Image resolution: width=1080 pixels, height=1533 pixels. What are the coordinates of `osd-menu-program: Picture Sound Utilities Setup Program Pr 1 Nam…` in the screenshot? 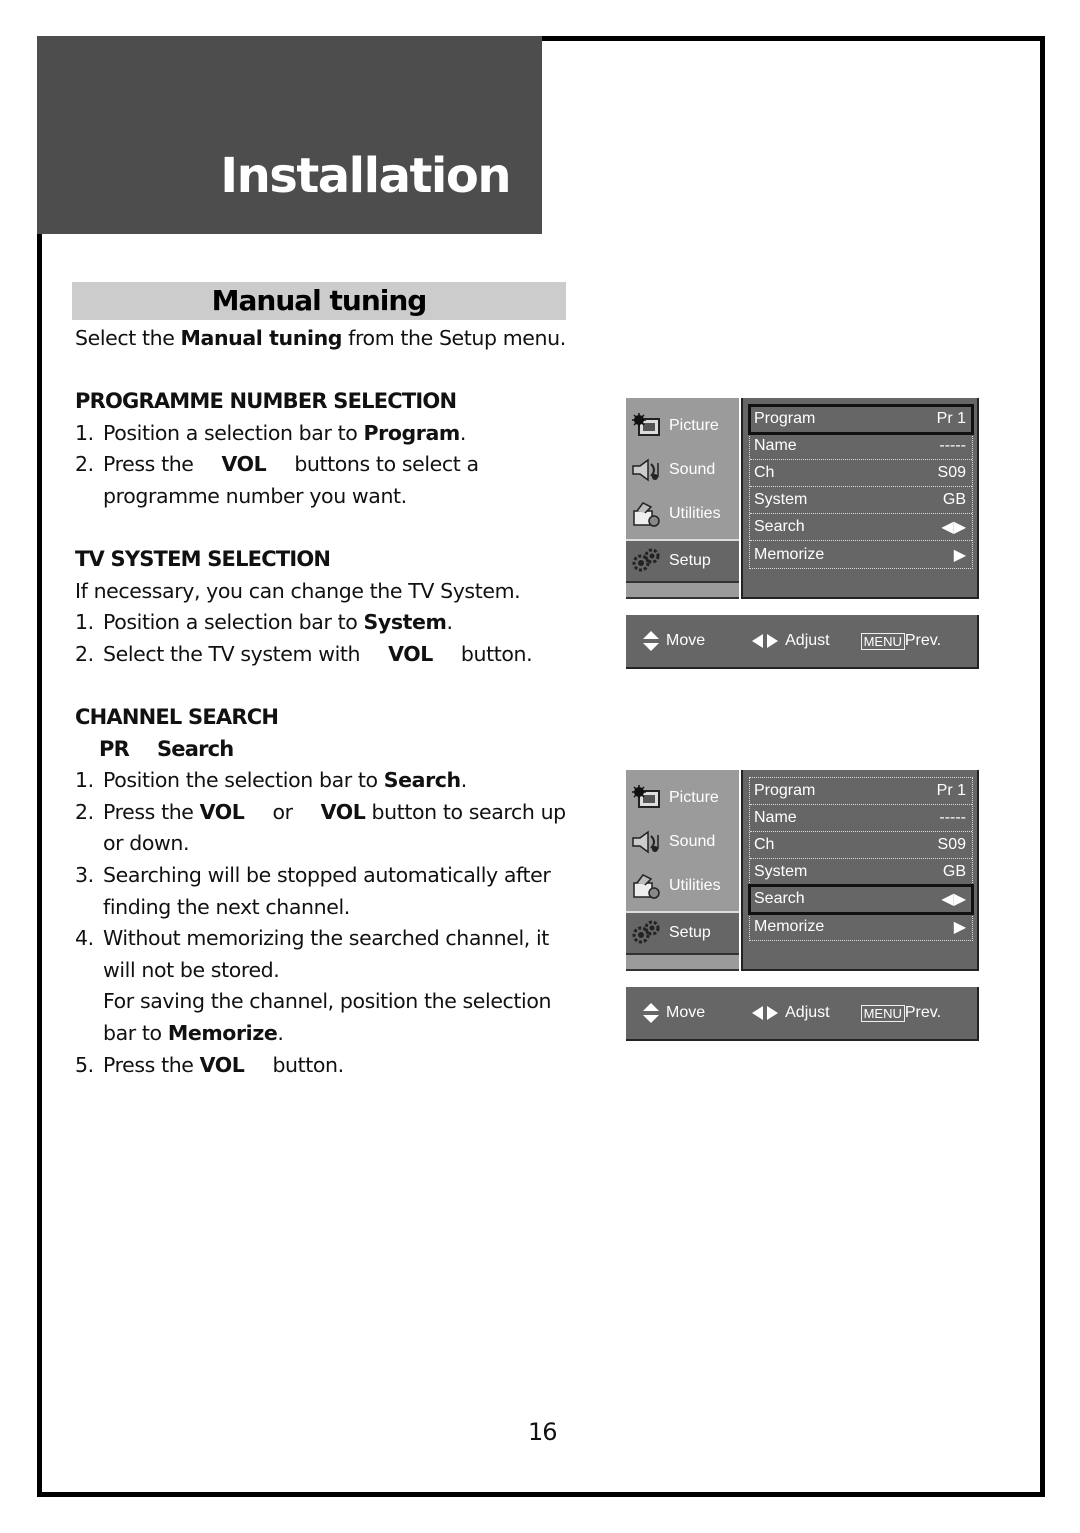 It's located at (802, 533).